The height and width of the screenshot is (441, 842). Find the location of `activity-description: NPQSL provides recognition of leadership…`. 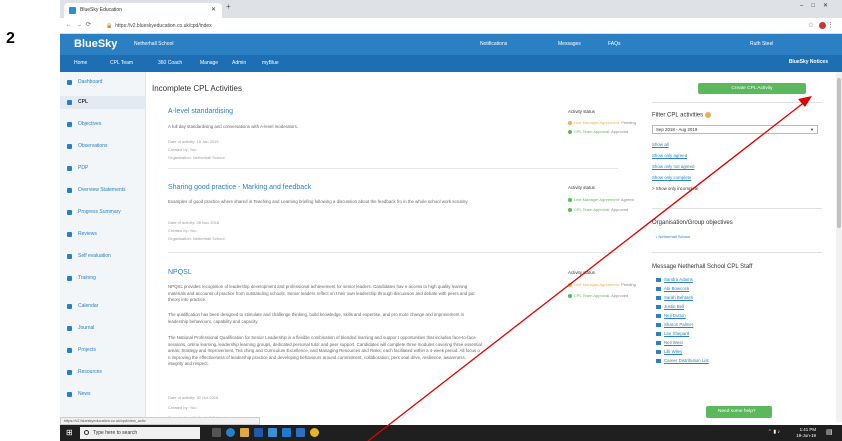

activity-description: NPQSL provides recognition of leadership… is located at coordinates (321, 293).